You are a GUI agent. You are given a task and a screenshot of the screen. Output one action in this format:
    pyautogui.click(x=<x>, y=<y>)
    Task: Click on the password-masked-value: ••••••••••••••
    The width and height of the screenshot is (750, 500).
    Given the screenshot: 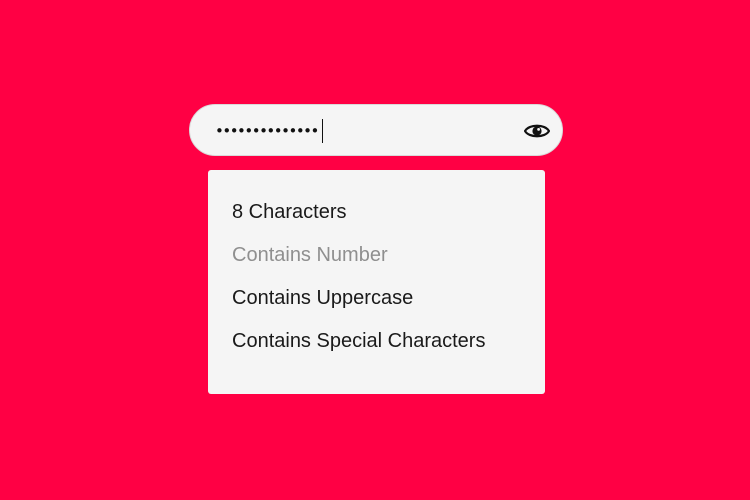 What is the action you would take?
    pyautogui.click(x=267, y=131)
    